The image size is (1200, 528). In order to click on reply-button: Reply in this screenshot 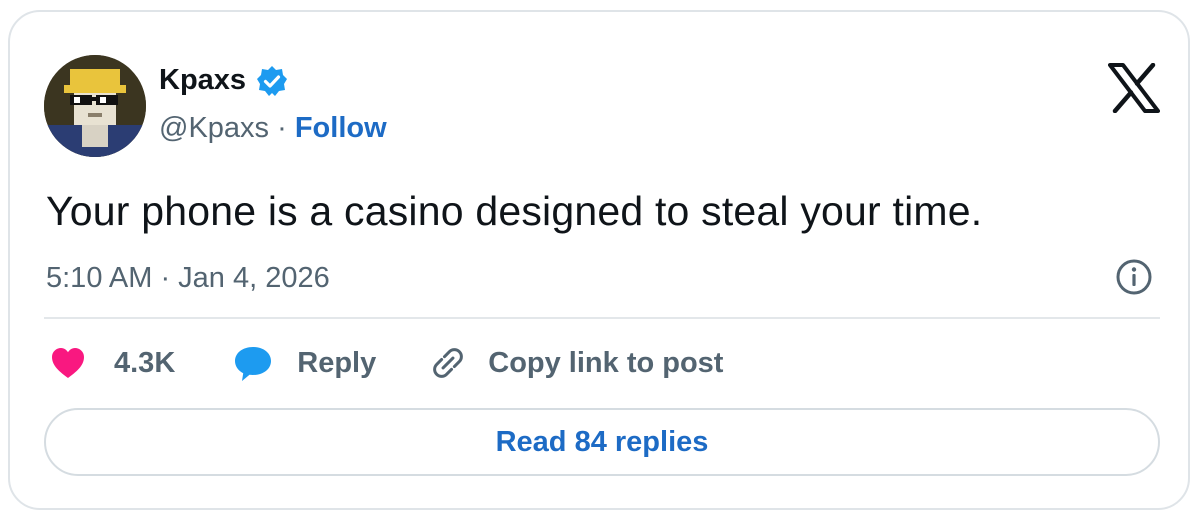, I will do `click(304, 363)`.